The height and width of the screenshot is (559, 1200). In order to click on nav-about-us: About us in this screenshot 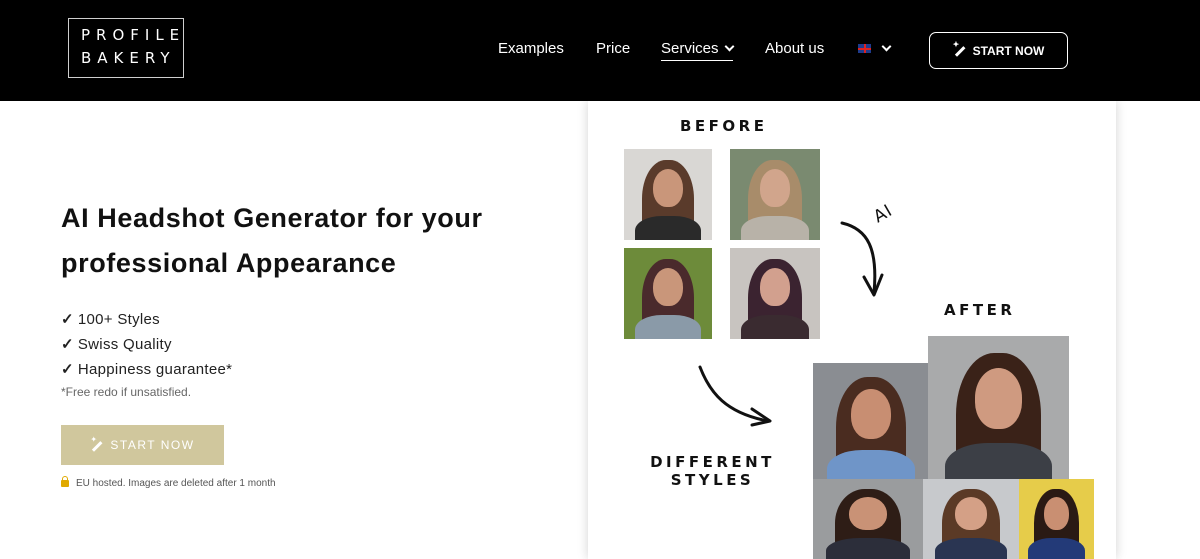, I will do `click(794, 48)`.